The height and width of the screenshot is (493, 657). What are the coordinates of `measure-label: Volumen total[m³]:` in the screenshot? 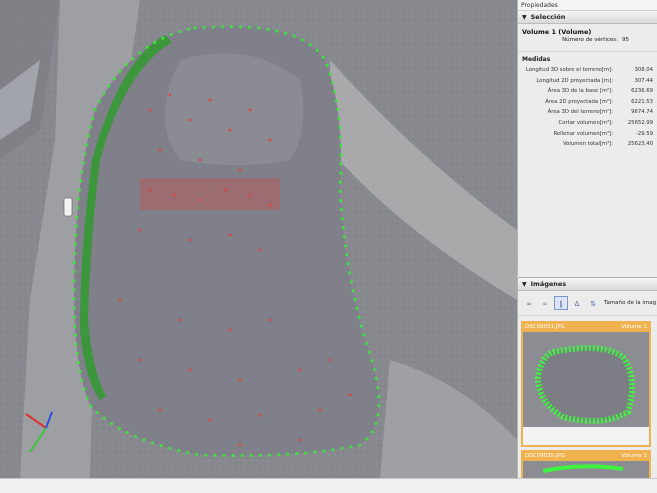 It's located at (587, 144).